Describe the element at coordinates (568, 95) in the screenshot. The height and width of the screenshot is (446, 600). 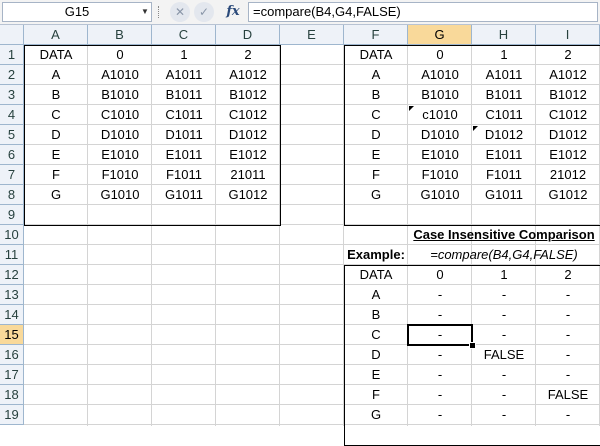
I see `right-table-cell: B1012` at that location.